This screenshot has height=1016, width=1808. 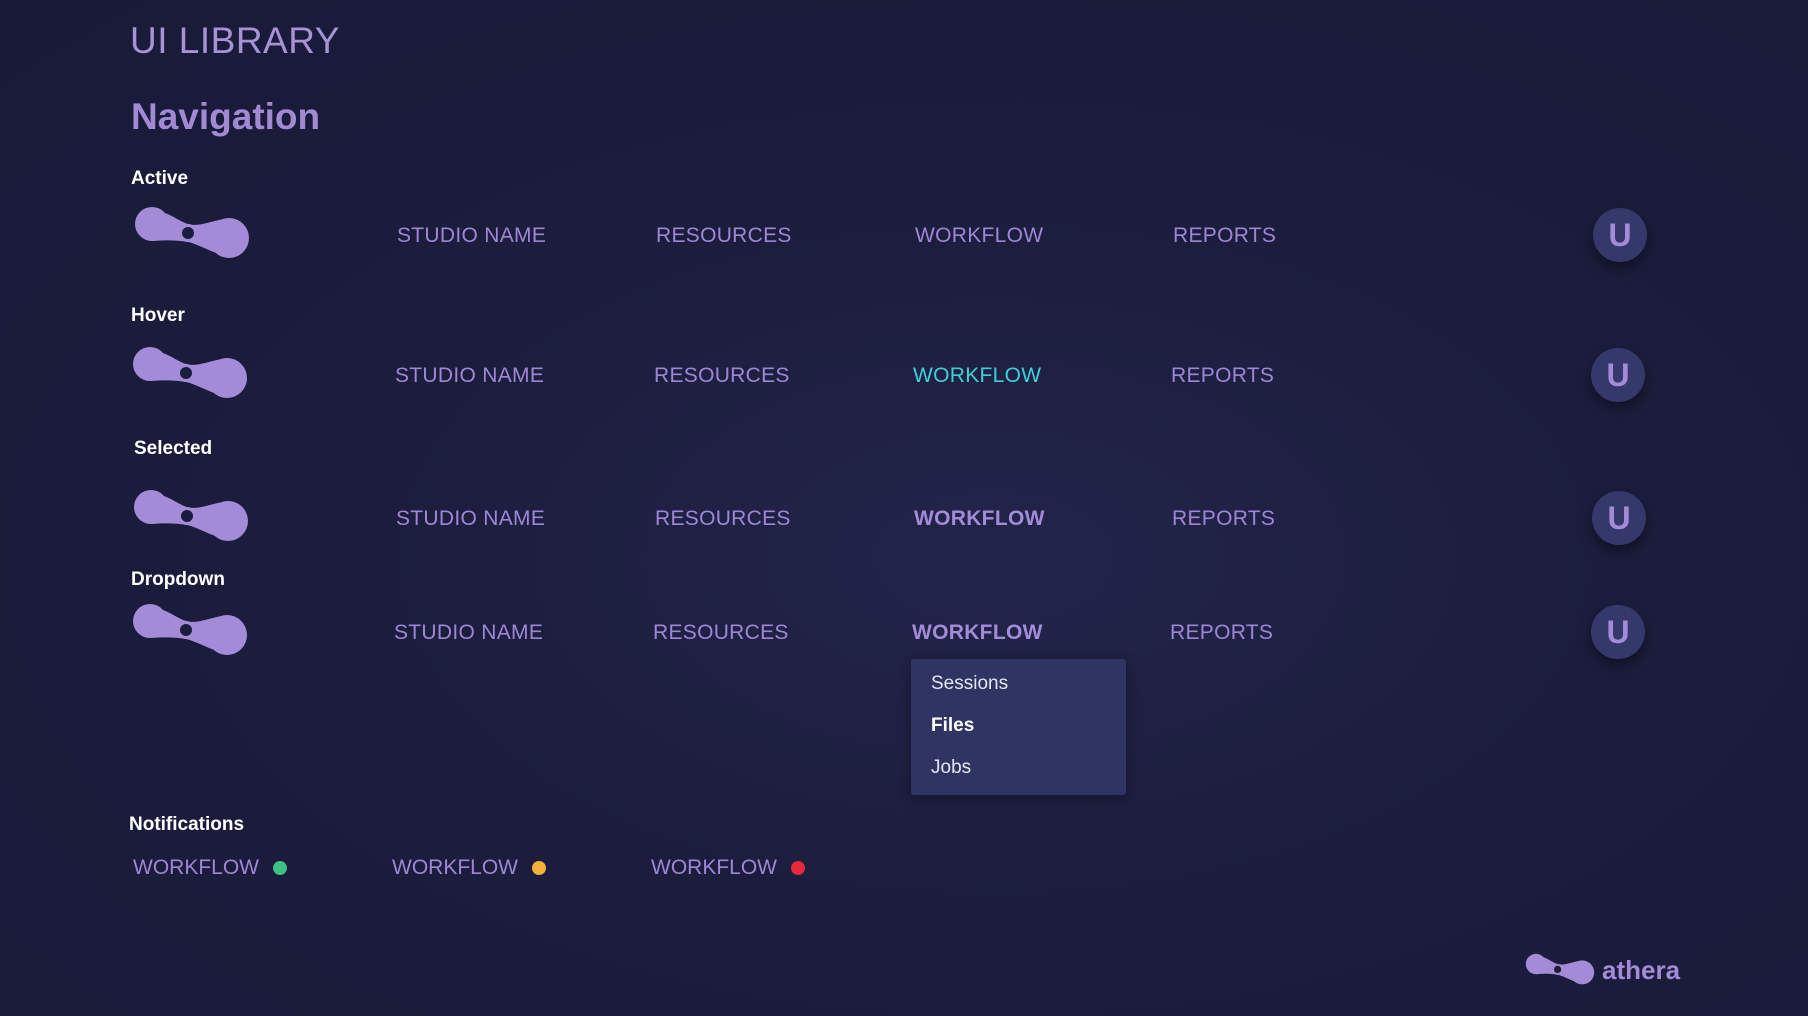 I want to click on nav-item-workflow: WORKFLOW, so click(x=979, y=236).